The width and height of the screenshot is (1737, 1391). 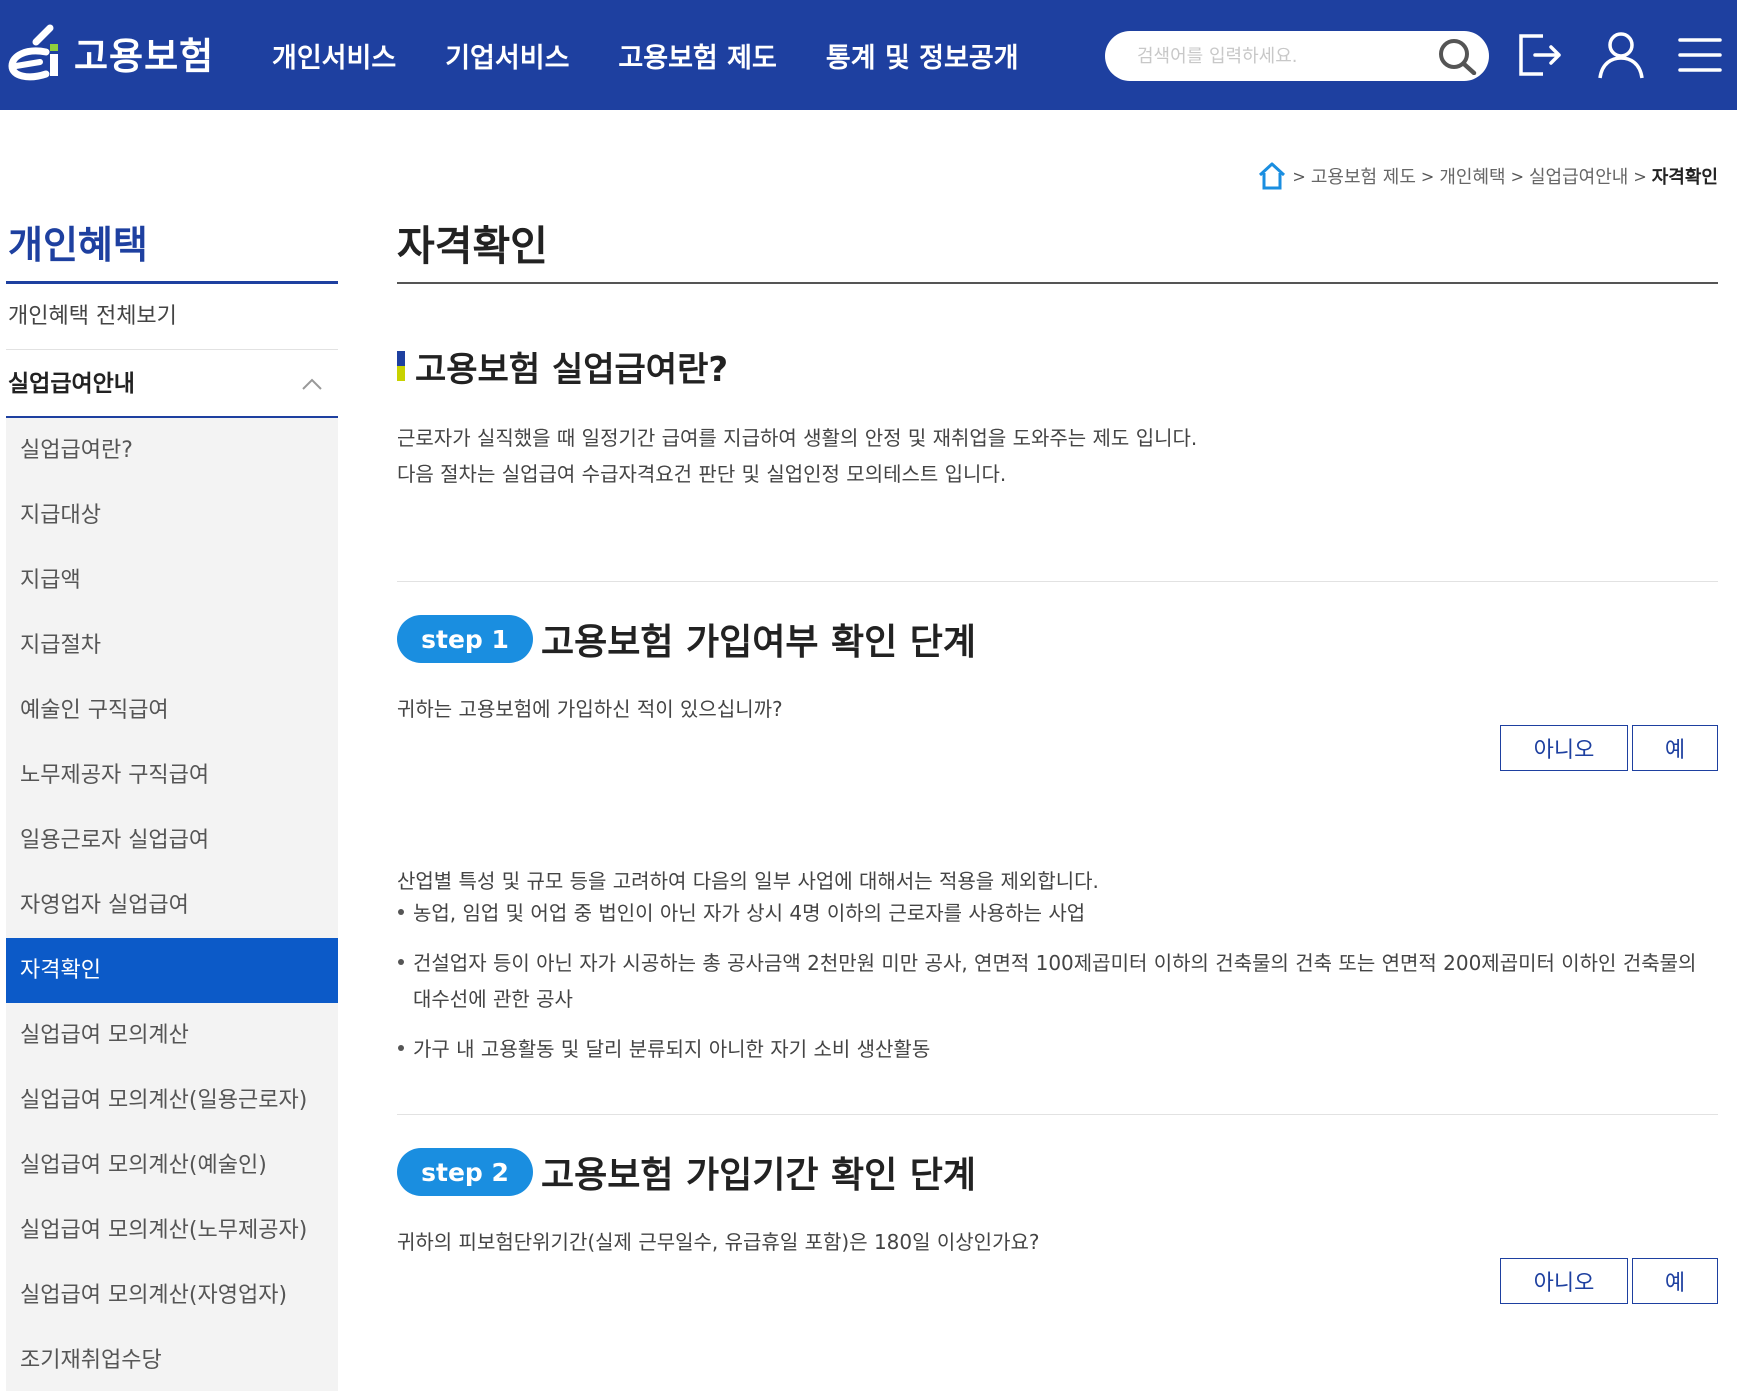 I want to click on sidebar-item-daily-worker: 일용근로자 실업급여, so click(x=172, y=840).